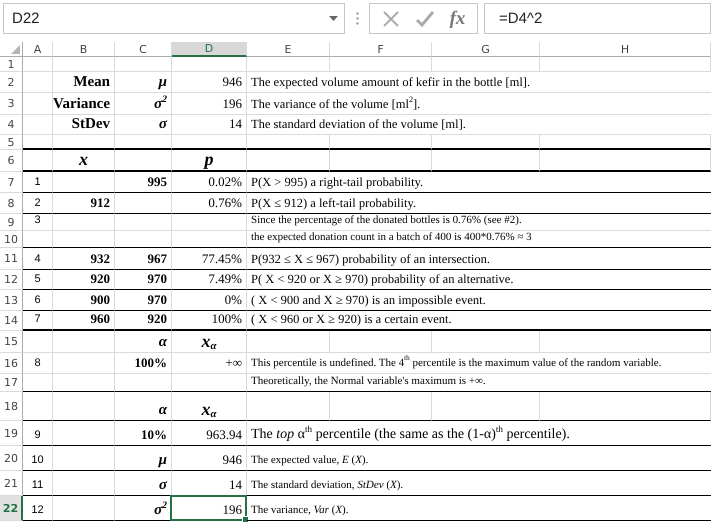 Image resolution: width=711 pixels, height=523 pixels. Describe the element at coordinates (381, 49) in the screenshot. I see `column-header: F` at that location.